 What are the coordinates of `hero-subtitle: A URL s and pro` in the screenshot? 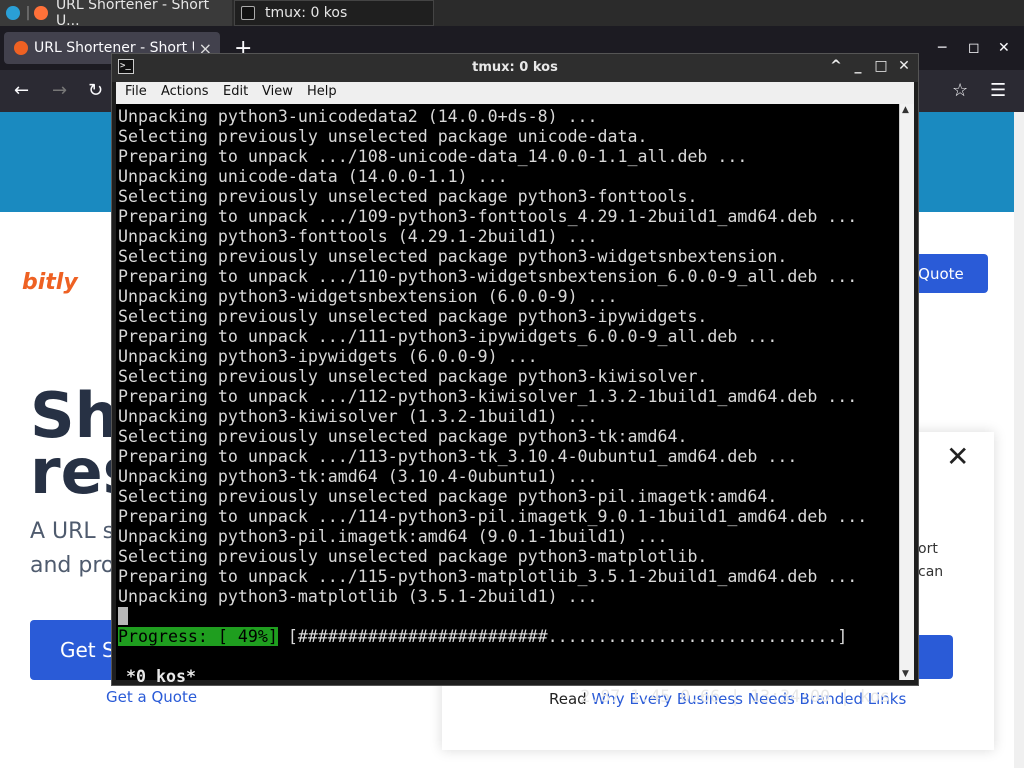 It's located at (72, 549).